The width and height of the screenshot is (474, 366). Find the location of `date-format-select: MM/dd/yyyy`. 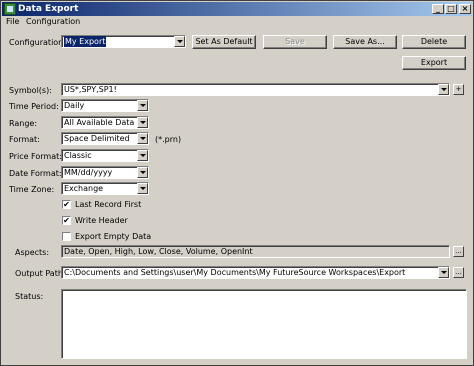

date-format-select: MM/dd/yyyy is located at coordinates (105, 172).